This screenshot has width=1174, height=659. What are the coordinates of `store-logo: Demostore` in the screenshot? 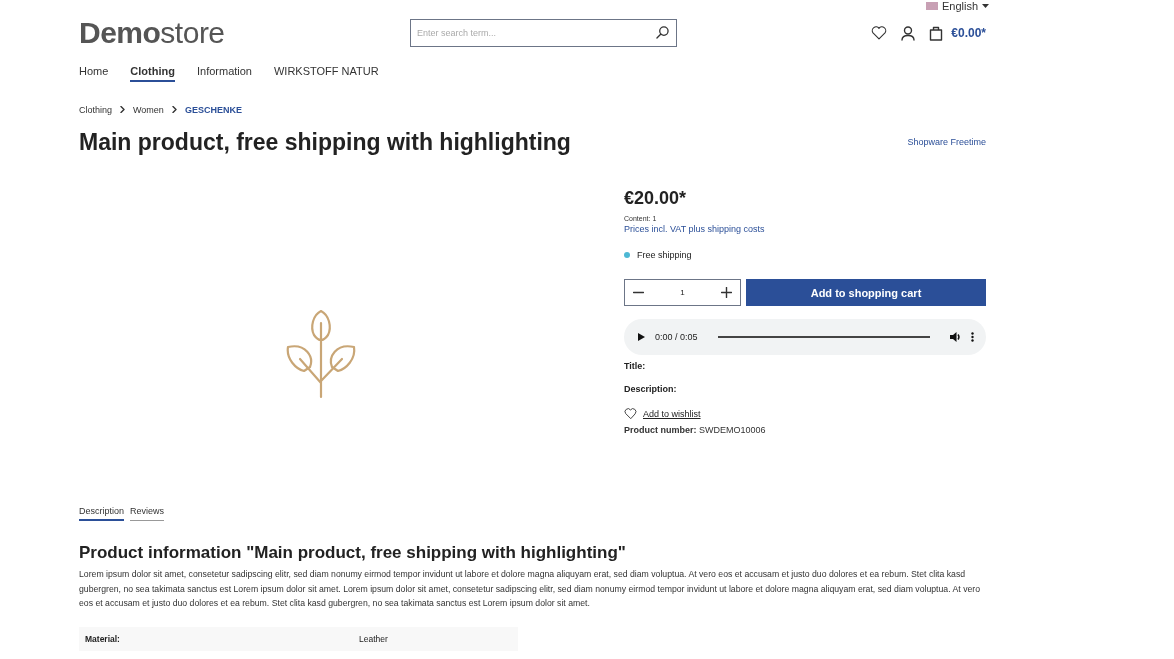 It's located at (244, 33).